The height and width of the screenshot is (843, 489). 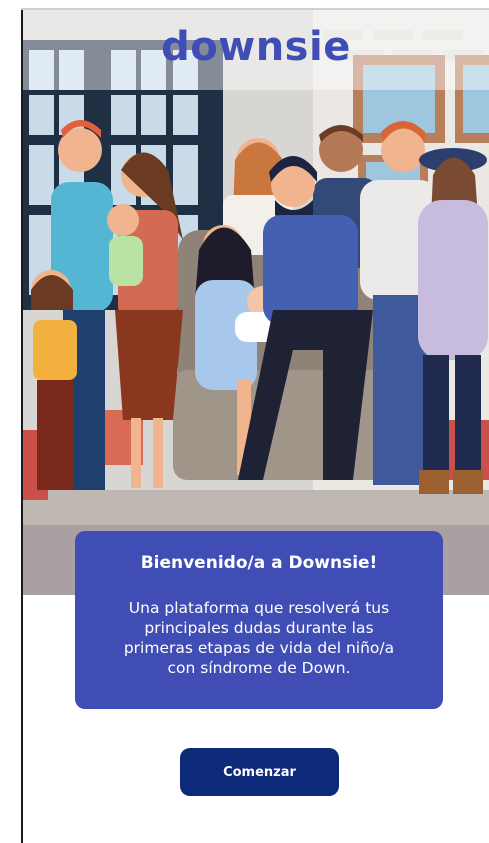 What do you see at coordinates (259, 563) in the screenshot?
I see `welcome-title: Bienvenido/a a Downsie!` at bounding box center [259, 563].